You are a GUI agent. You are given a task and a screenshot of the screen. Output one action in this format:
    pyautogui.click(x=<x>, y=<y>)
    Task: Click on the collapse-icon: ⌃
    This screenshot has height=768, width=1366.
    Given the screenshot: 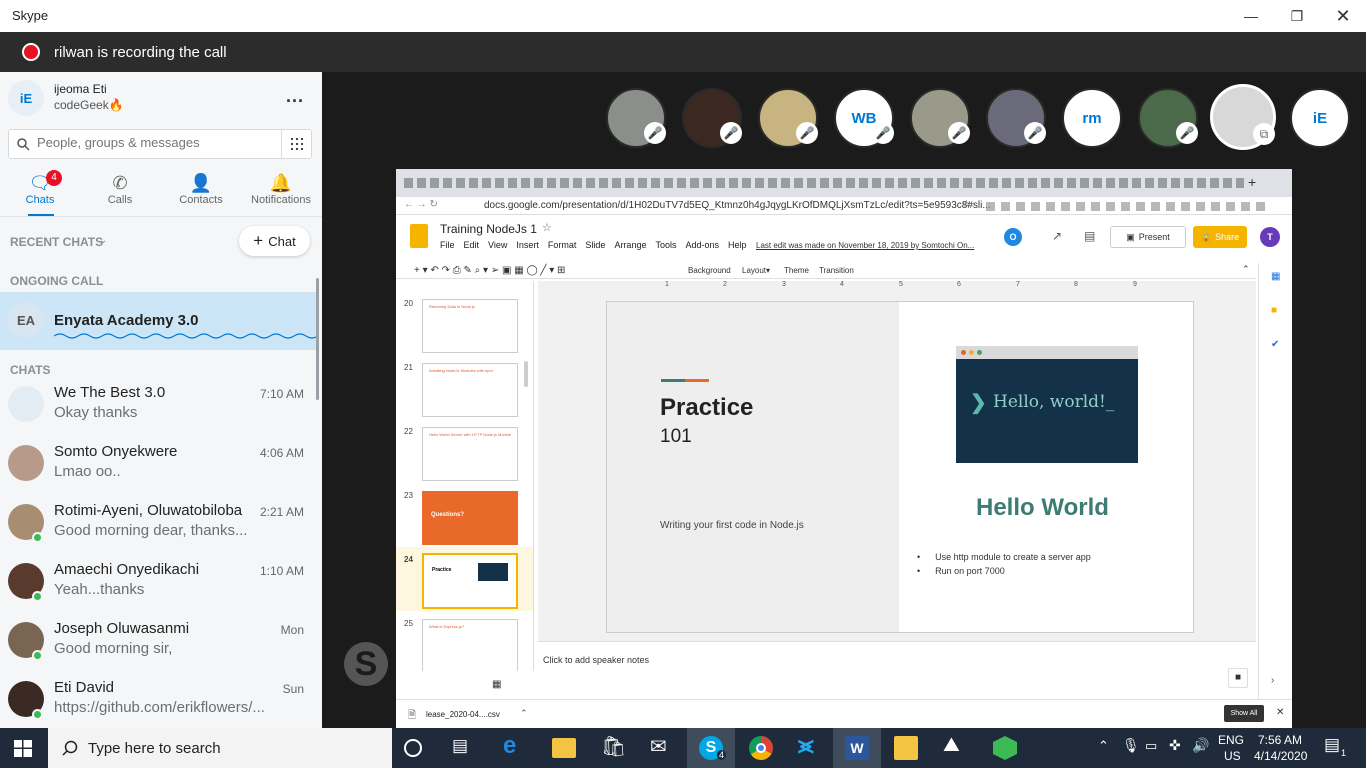 What is the action you would take?
    pyautogui.click(x=1246, y=269)
    